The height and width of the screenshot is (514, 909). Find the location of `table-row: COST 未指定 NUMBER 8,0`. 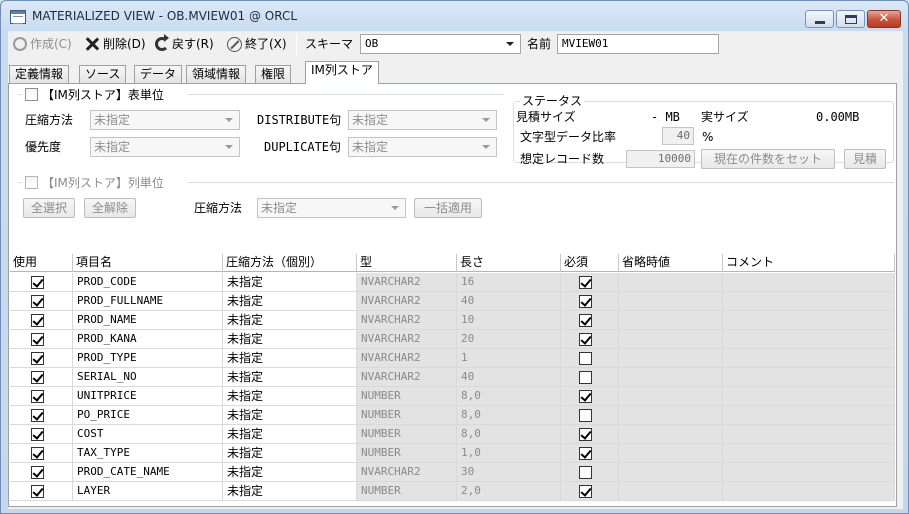

table-row: COST 未指定 NUMBER 8,0 is located at coordinates (452, 434).